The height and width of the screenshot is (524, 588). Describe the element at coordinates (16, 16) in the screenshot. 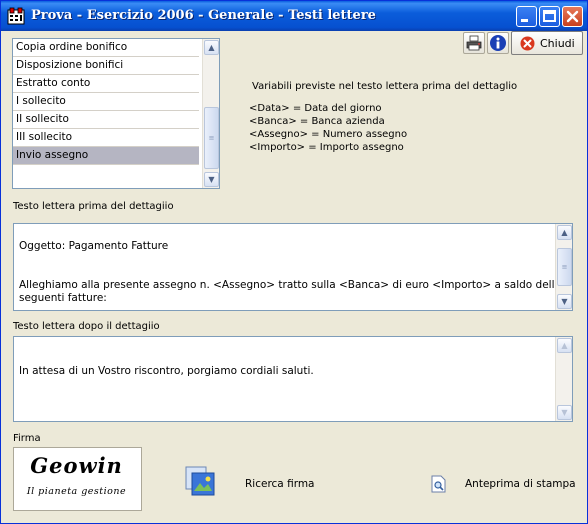

I see `app-icon` at that location.